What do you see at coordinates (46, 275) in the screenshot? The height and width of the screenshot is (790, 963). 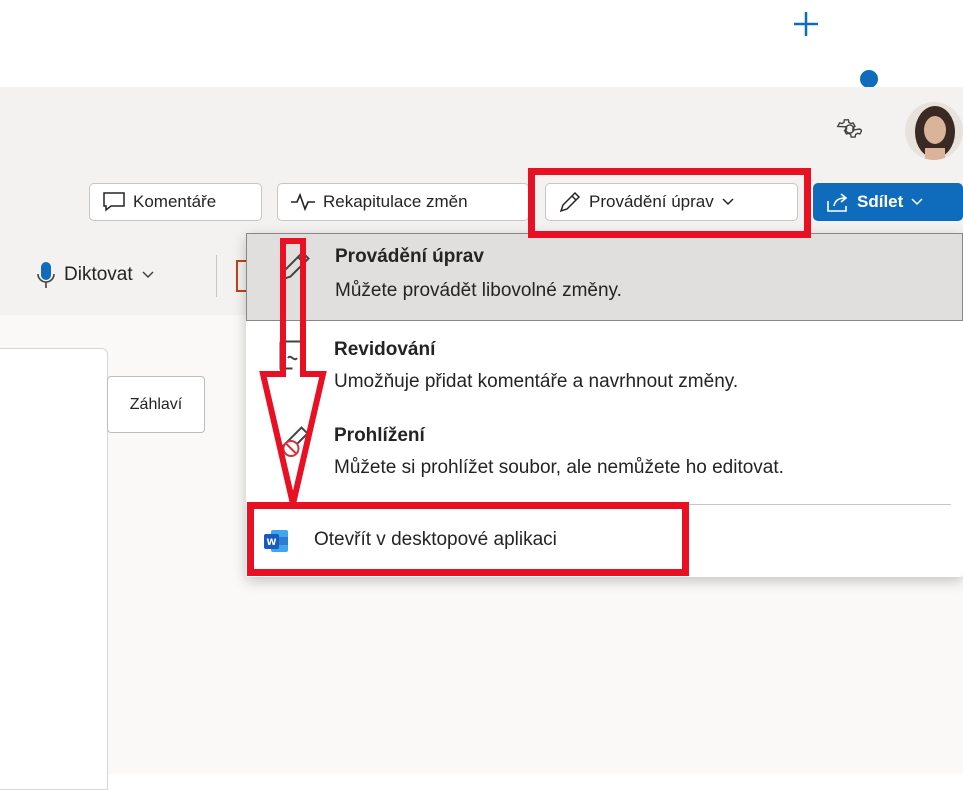 I see `microphone-icon` at bounding box center [46, 275].